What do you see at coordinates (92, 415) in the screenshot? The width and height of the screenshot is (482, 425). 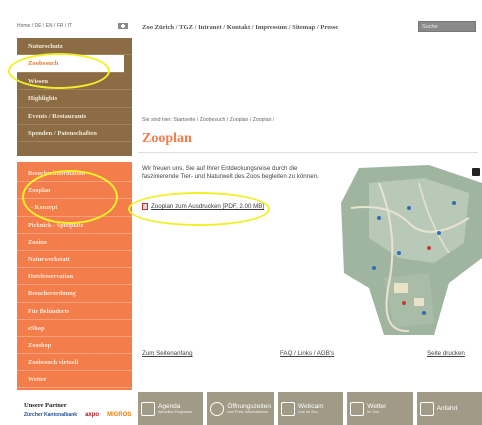 I see `partner-logo-axpo: axpo` at bounding box center [92, 415].